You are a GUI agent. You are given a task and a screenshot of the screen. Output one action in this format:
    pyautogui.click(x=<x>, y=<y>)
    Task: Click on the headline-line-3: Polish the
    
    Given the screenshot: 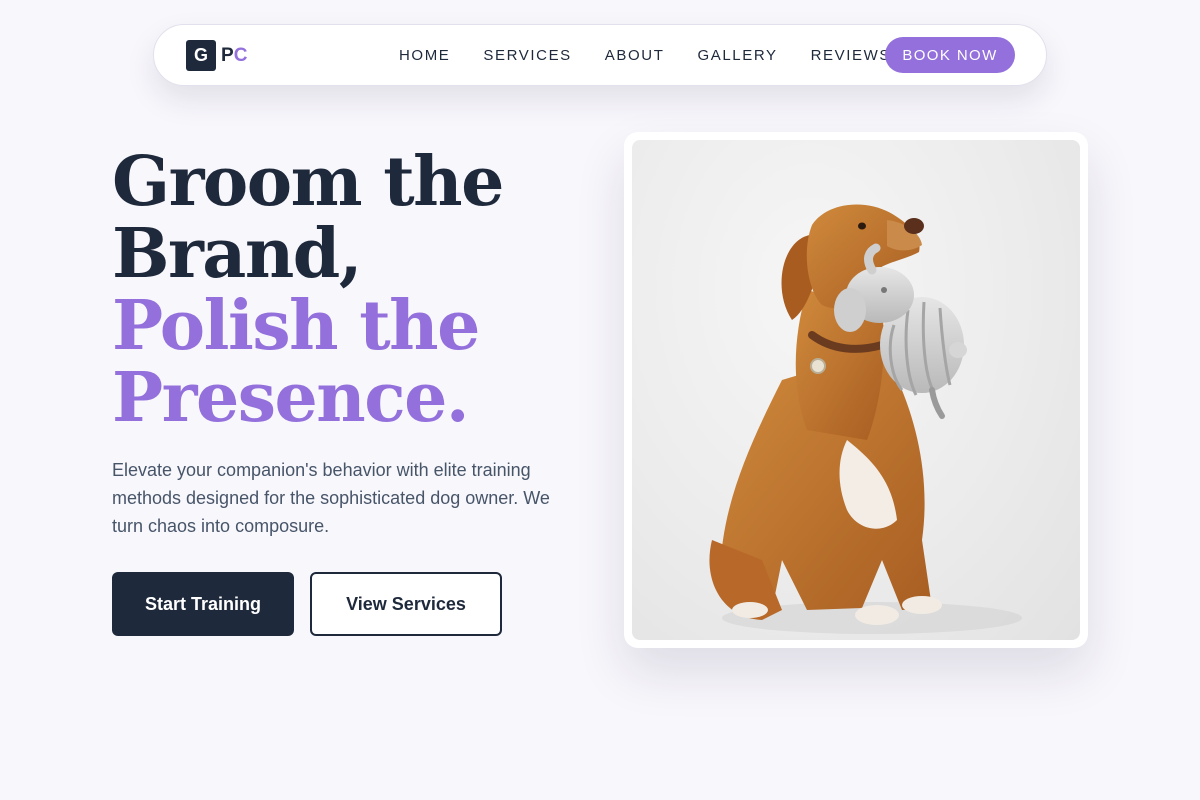 What is the action you would take?
    pyautogui.click(x=296, y=326)
    